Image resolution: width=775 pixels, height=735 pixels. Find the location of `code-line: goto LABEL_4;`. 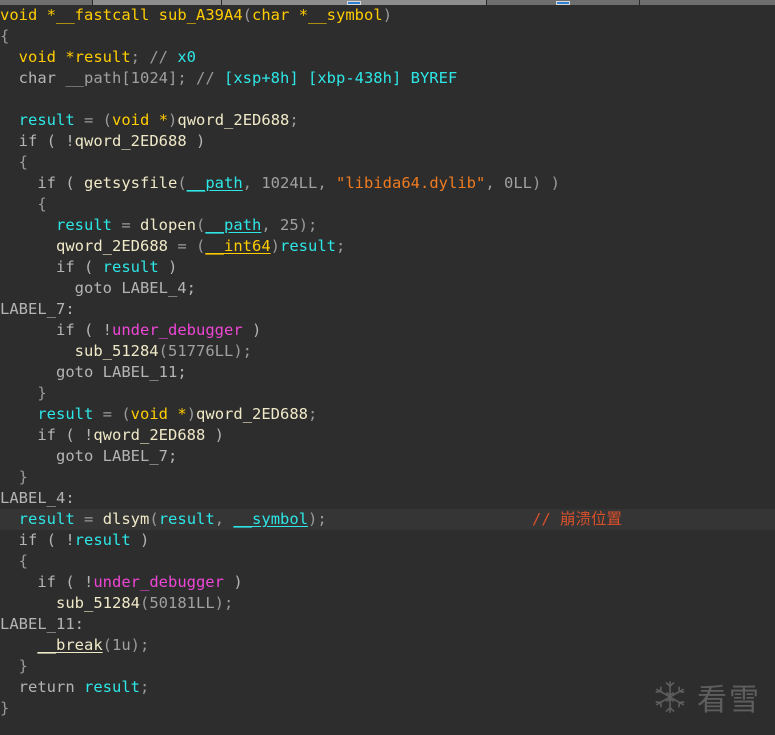

code-line: goto LABEL_4; is located at coordinates (387, 288).